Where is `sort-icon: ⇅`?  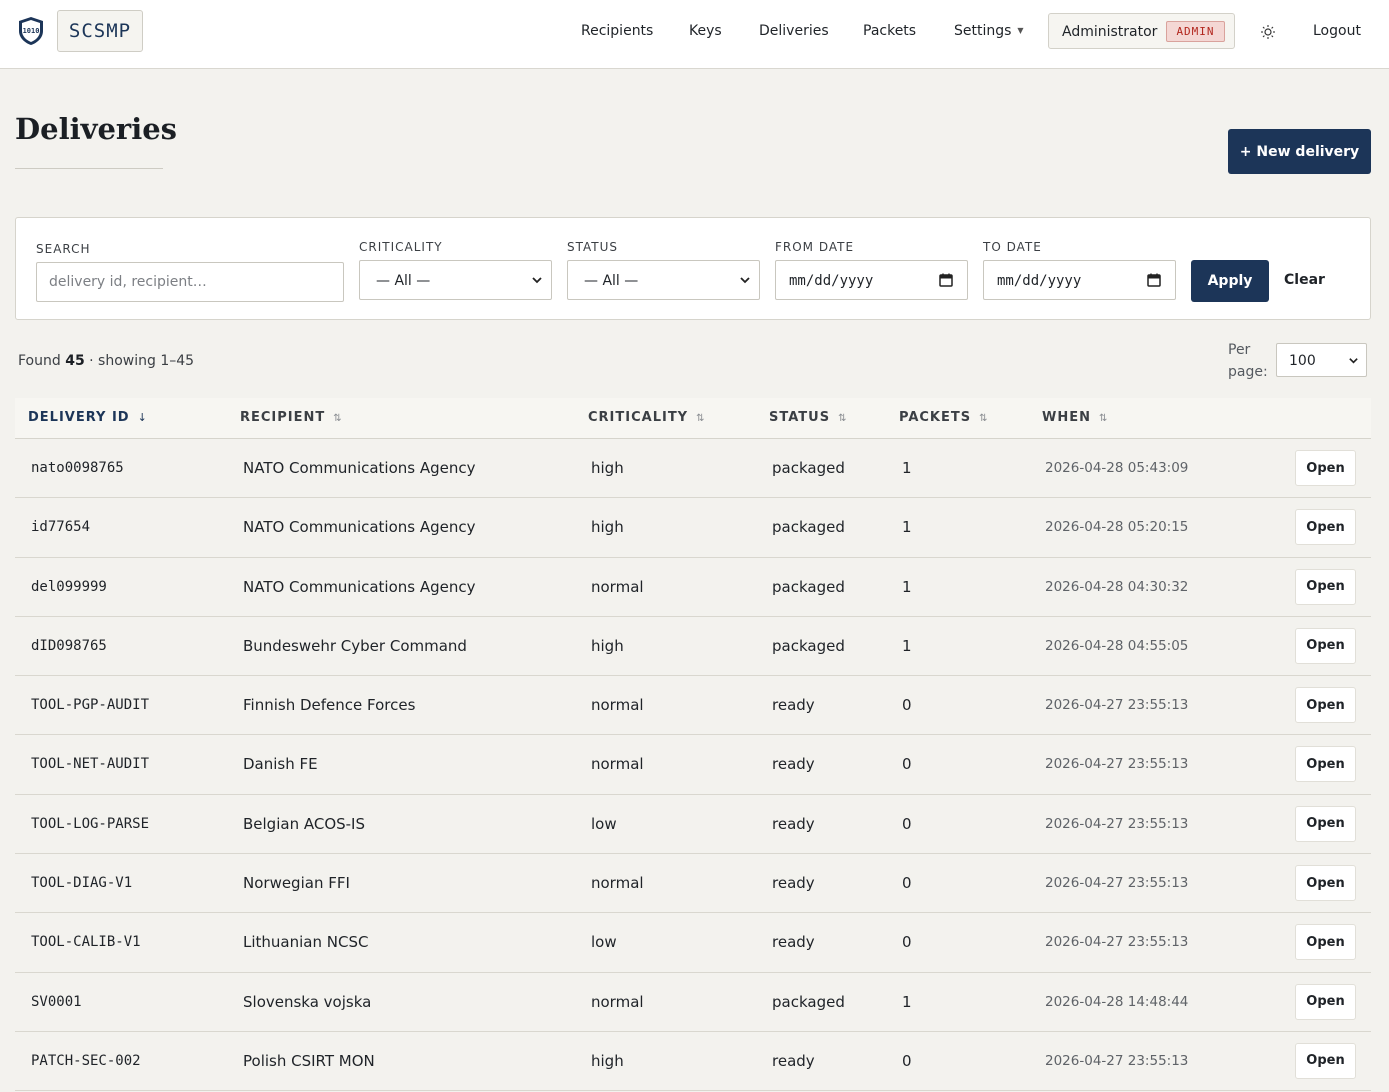 sort-icon: ⇅ is located at coordinates (983, 418).